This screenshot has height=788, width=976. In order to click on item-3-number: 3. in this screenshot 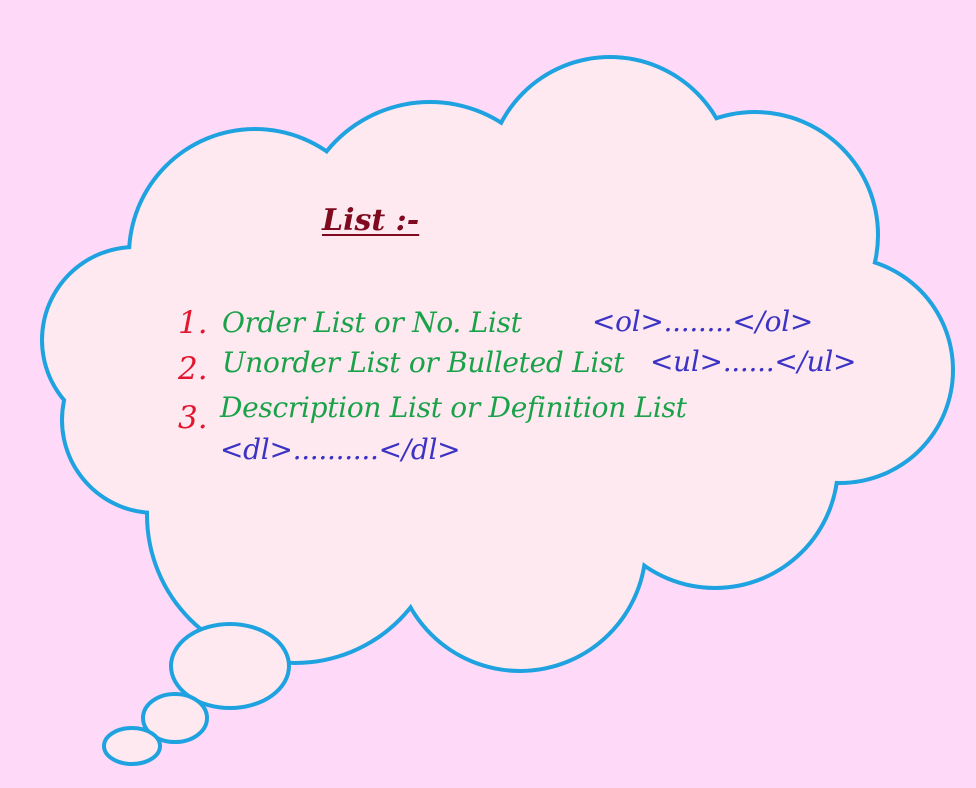, I will do `click(193, 418)`.